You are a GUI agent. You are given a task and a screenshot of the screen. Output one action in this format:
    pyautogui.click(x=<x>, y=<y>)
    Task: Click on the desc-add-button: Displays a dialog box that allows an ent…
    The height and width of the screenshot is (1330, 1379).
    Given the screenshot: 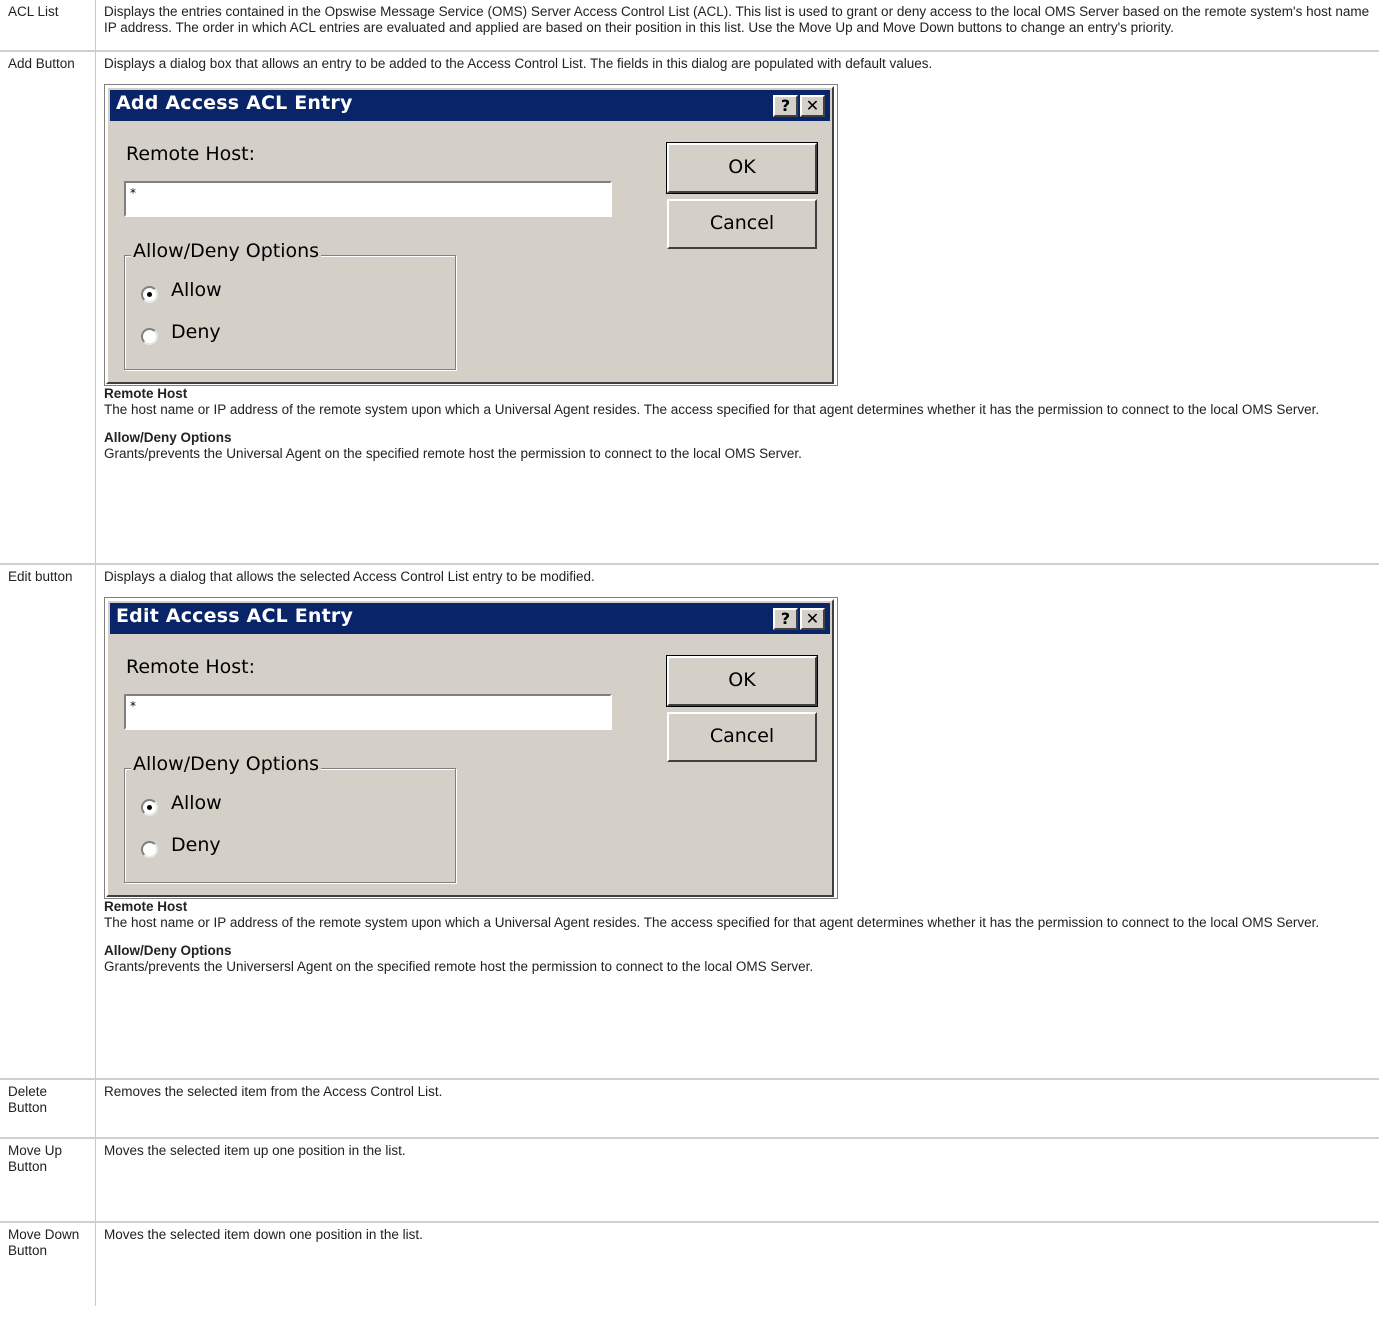 What is the action you would take?
    pyautogui.click(x=518, y=63)
    